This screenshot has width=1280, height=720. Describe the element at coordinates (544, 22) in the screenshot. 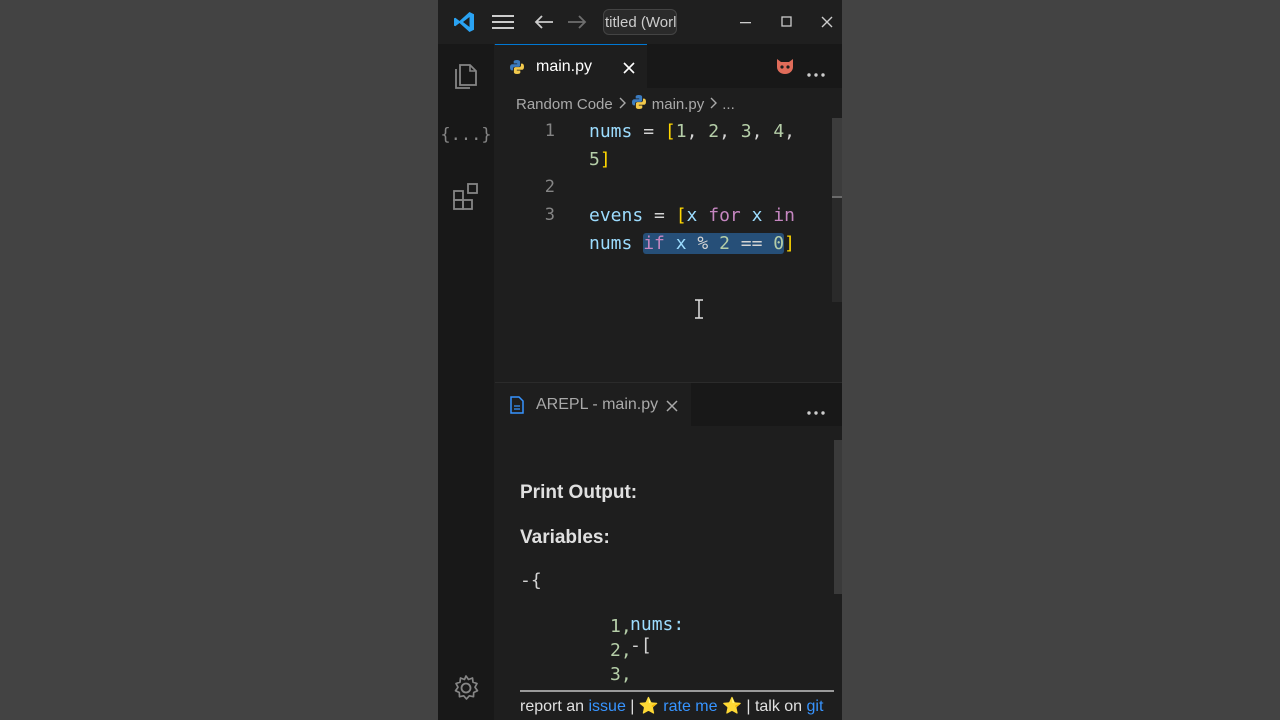

I see `back-arrow-icon` at that location.